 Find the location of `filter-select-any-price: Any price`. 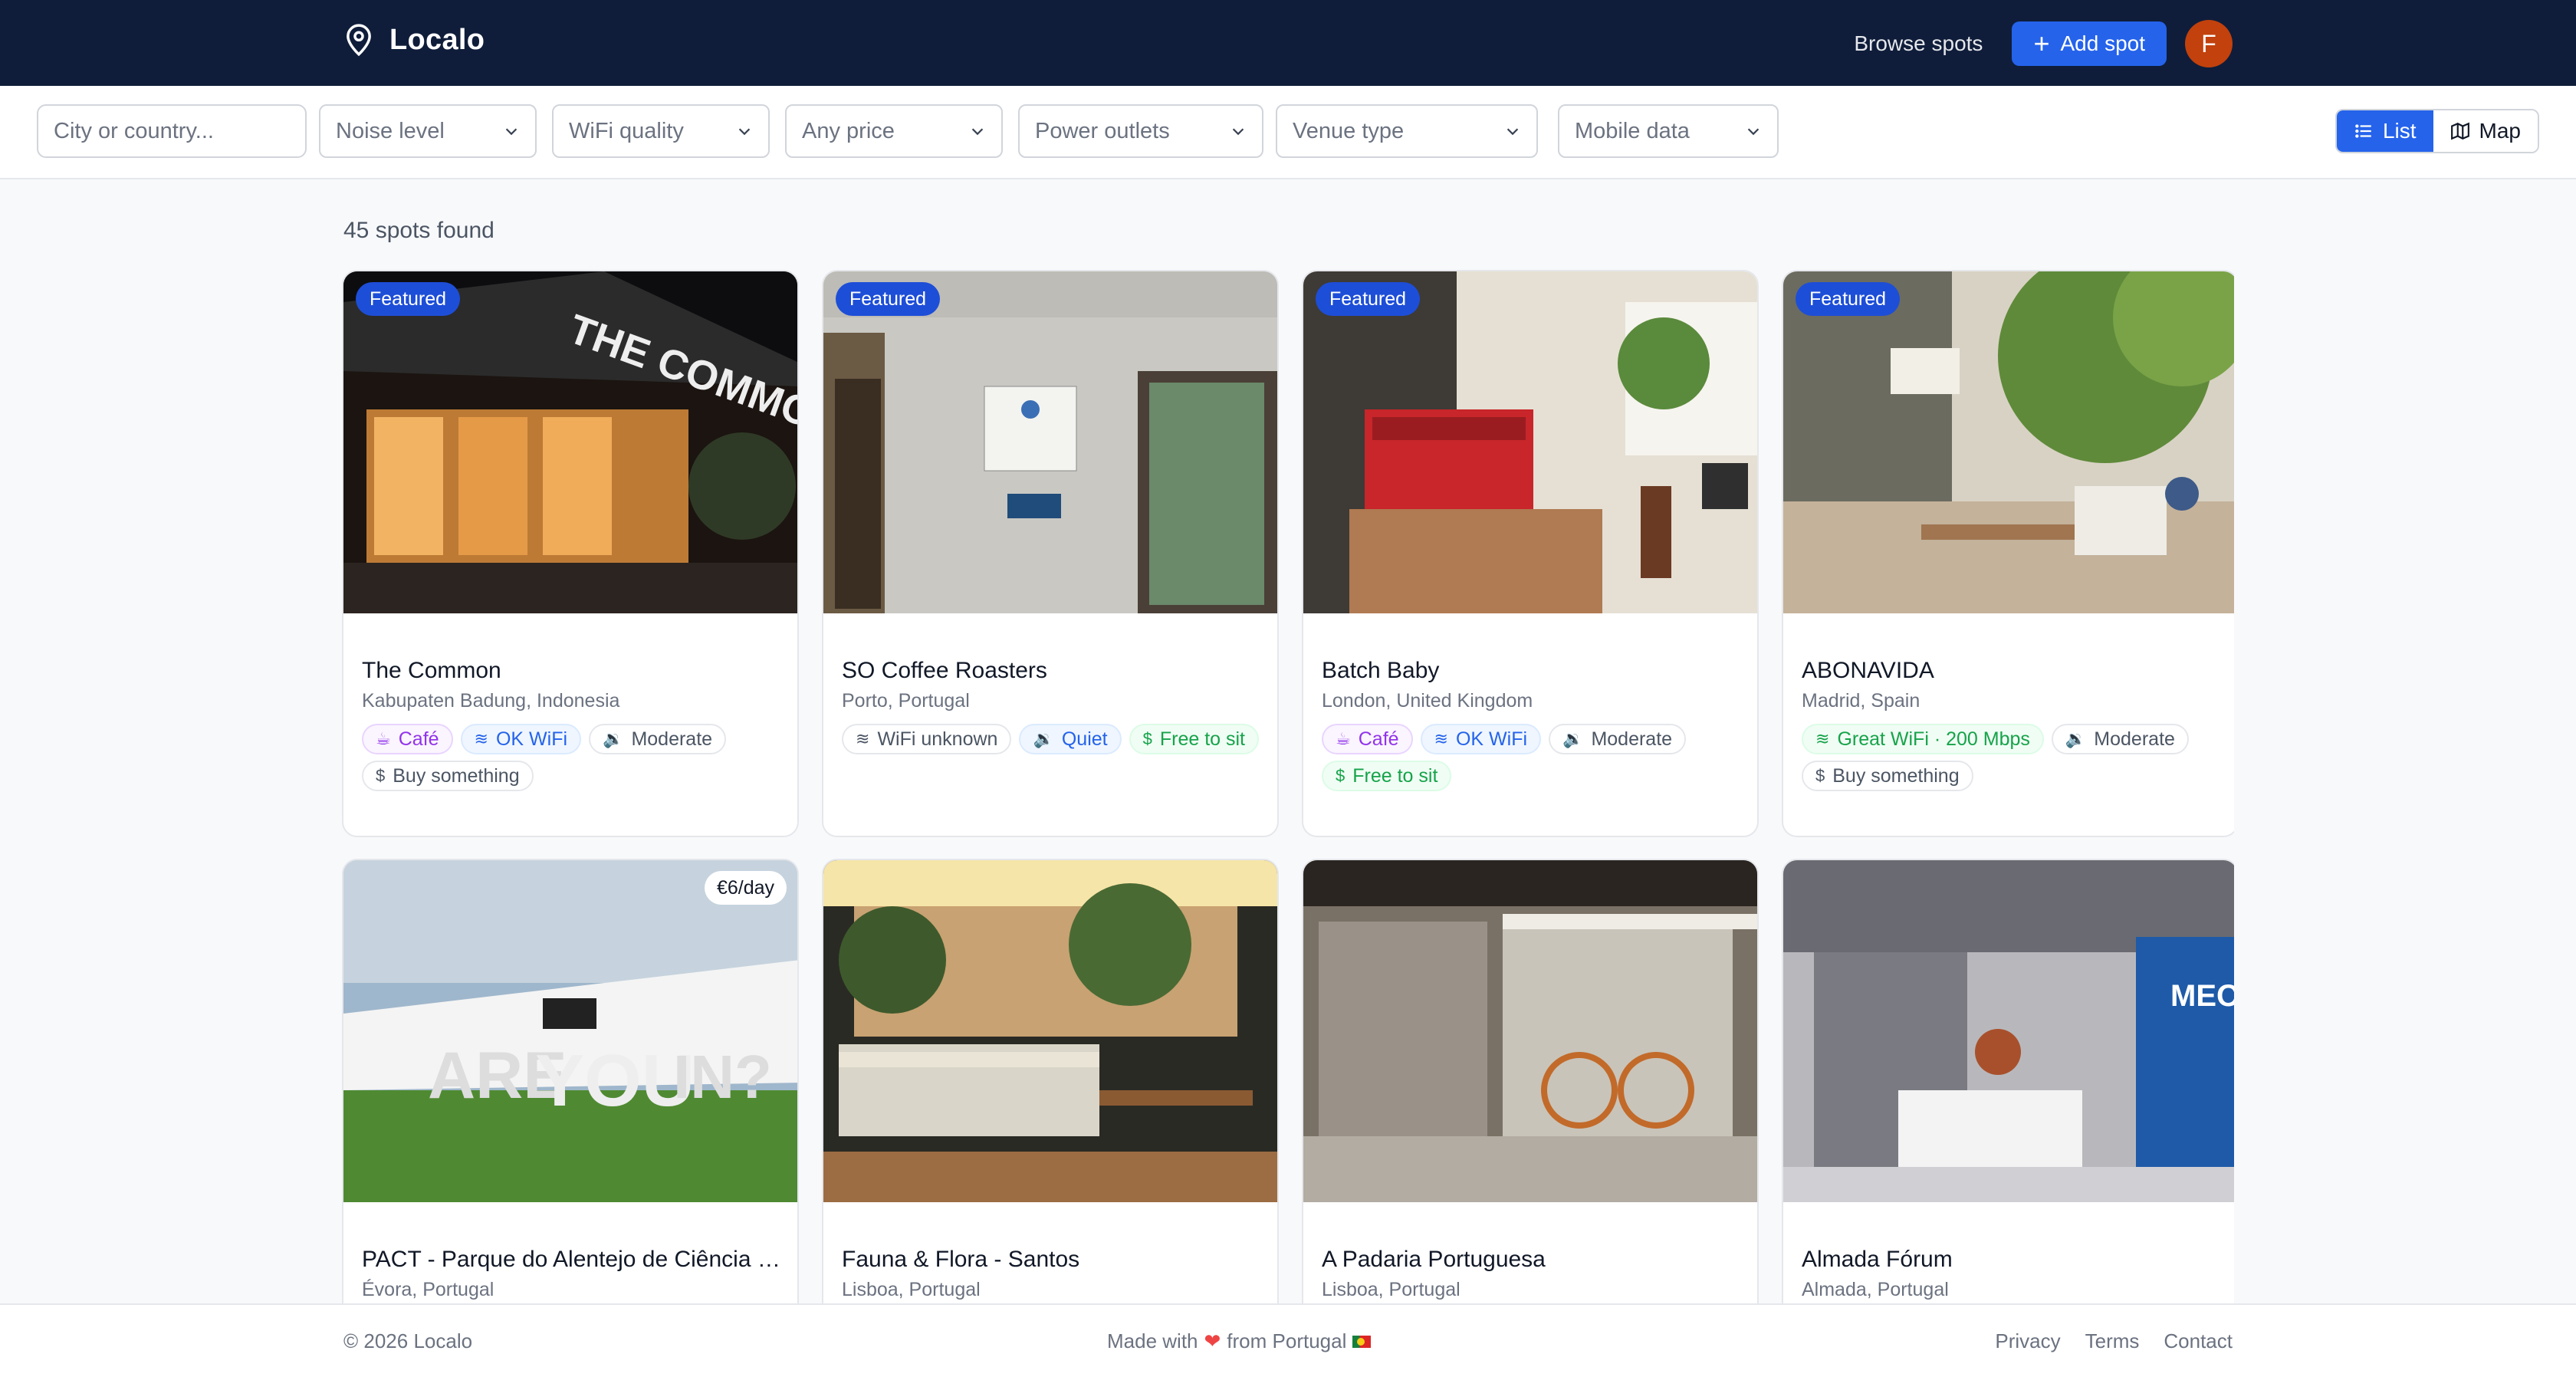

filter-select-any-price: Any price is located at coordinates (894, 131).